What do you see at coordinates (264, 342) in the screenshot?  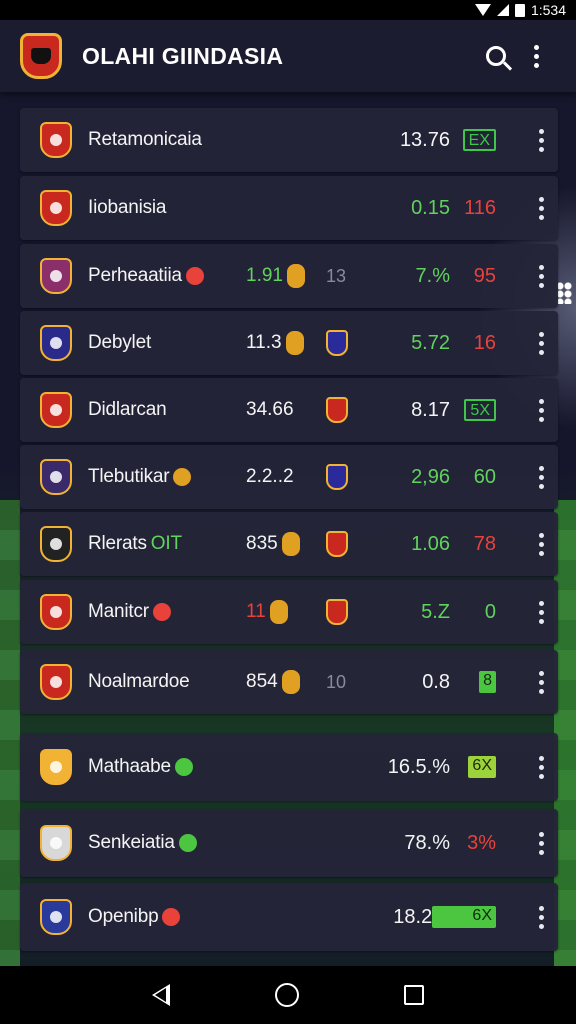 I see `odds-primary-value: 11.3` at bounding box center [264, 342].